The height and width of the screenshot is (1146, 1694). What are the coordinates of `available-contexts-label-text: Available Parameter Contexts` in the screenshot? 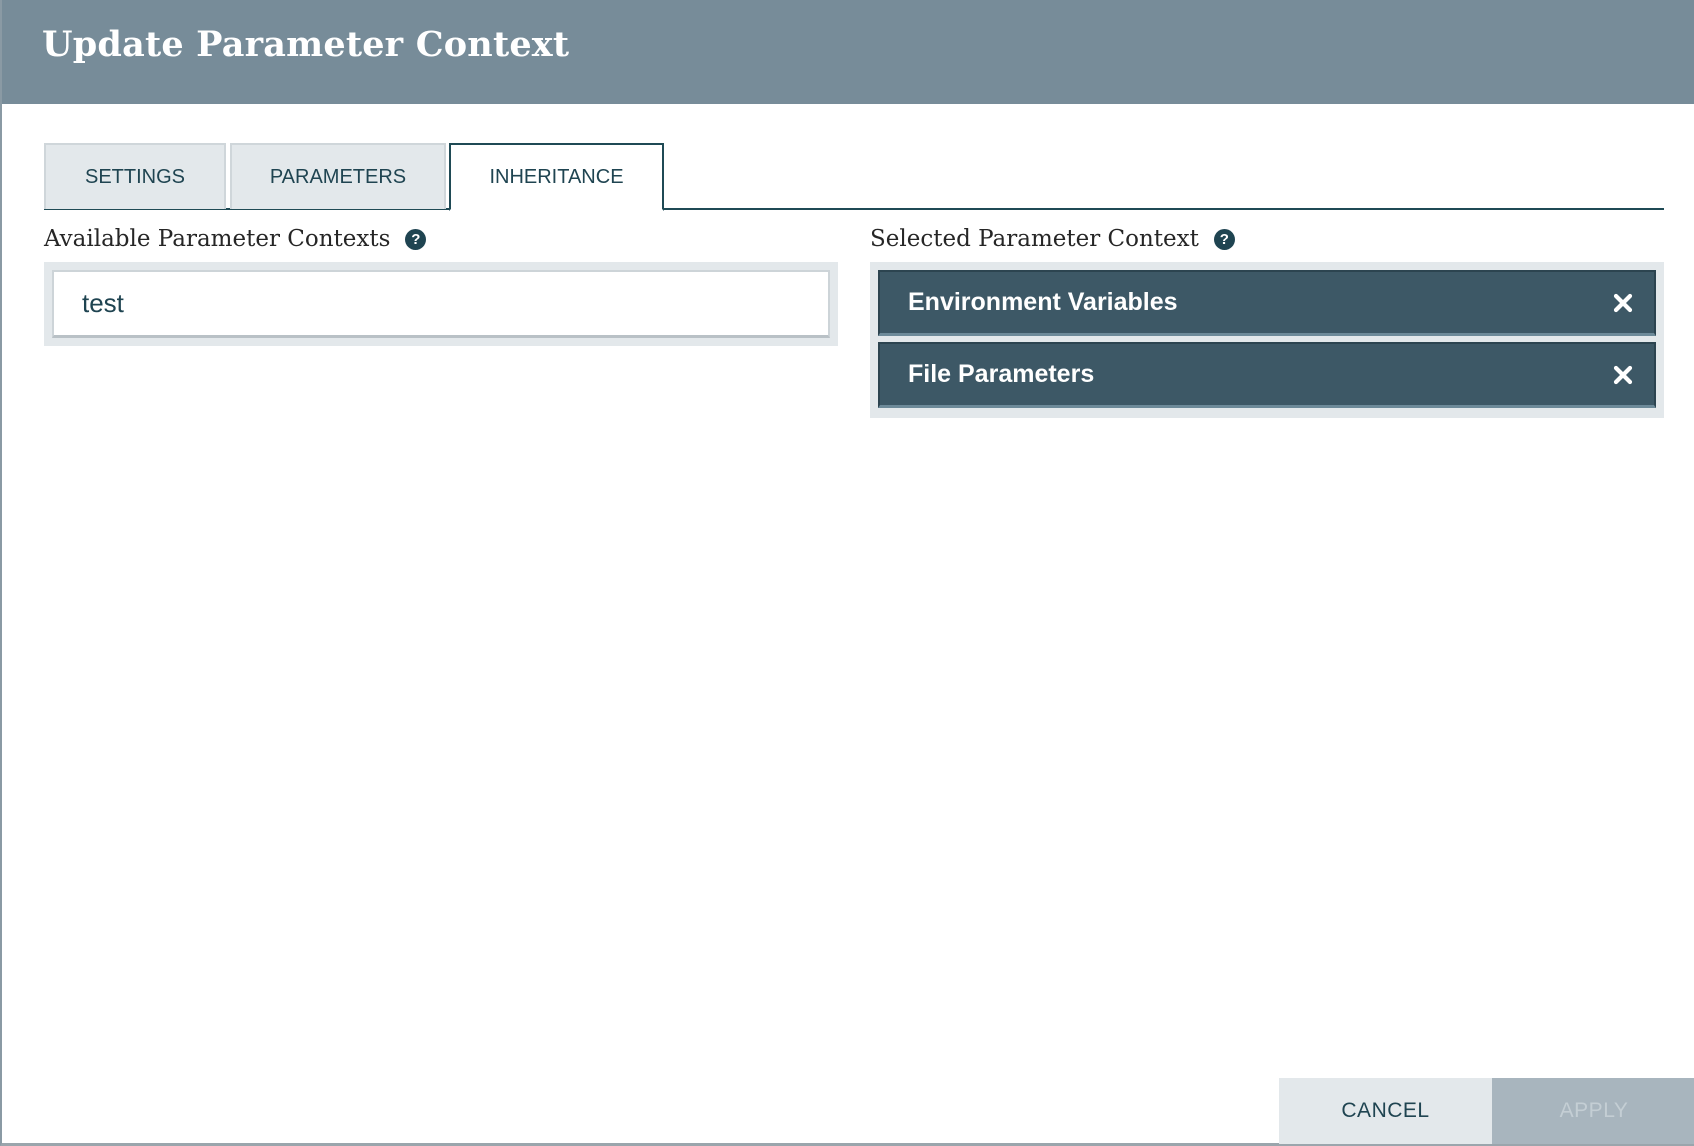 It's located at (217, 239).